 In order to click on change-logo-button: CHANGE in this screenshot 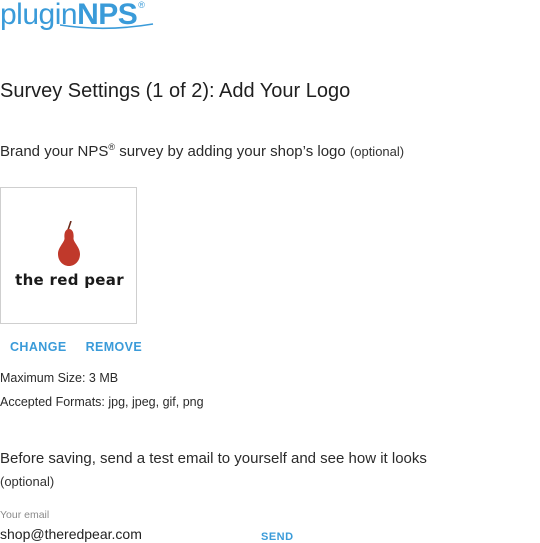, I will do `click(38, 347)`.